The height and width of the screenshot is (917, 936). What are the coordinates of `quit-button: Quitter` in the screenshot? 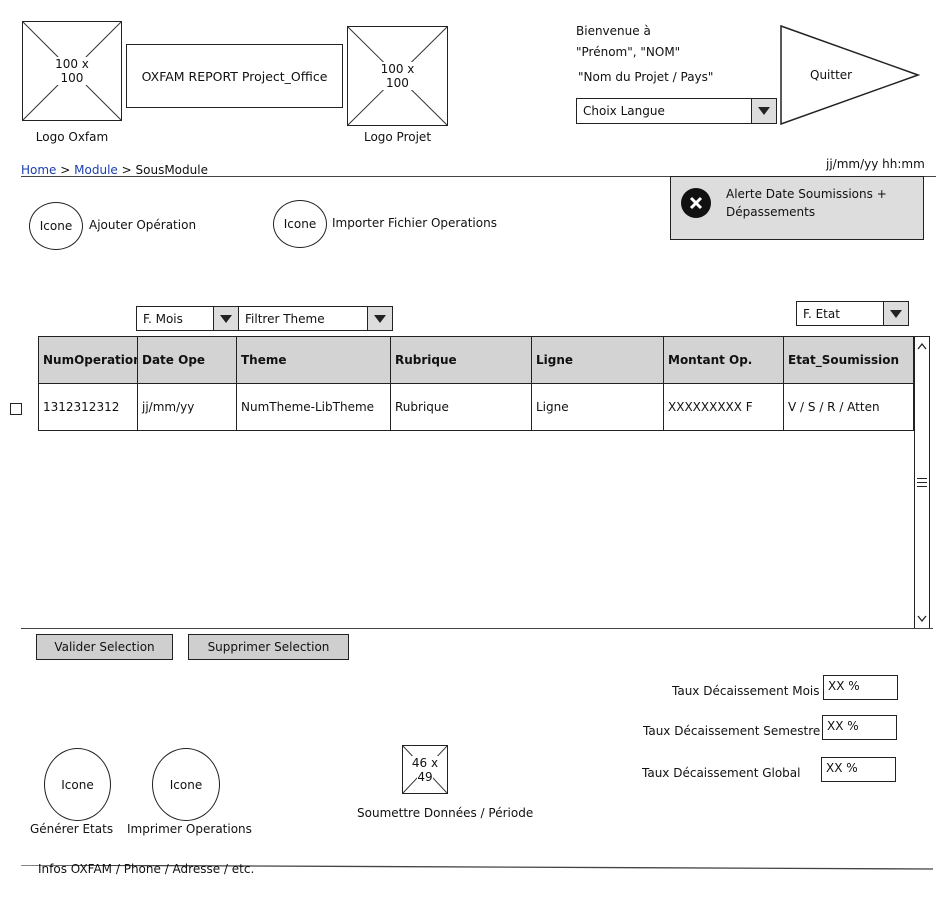 It's located at (850, 75).